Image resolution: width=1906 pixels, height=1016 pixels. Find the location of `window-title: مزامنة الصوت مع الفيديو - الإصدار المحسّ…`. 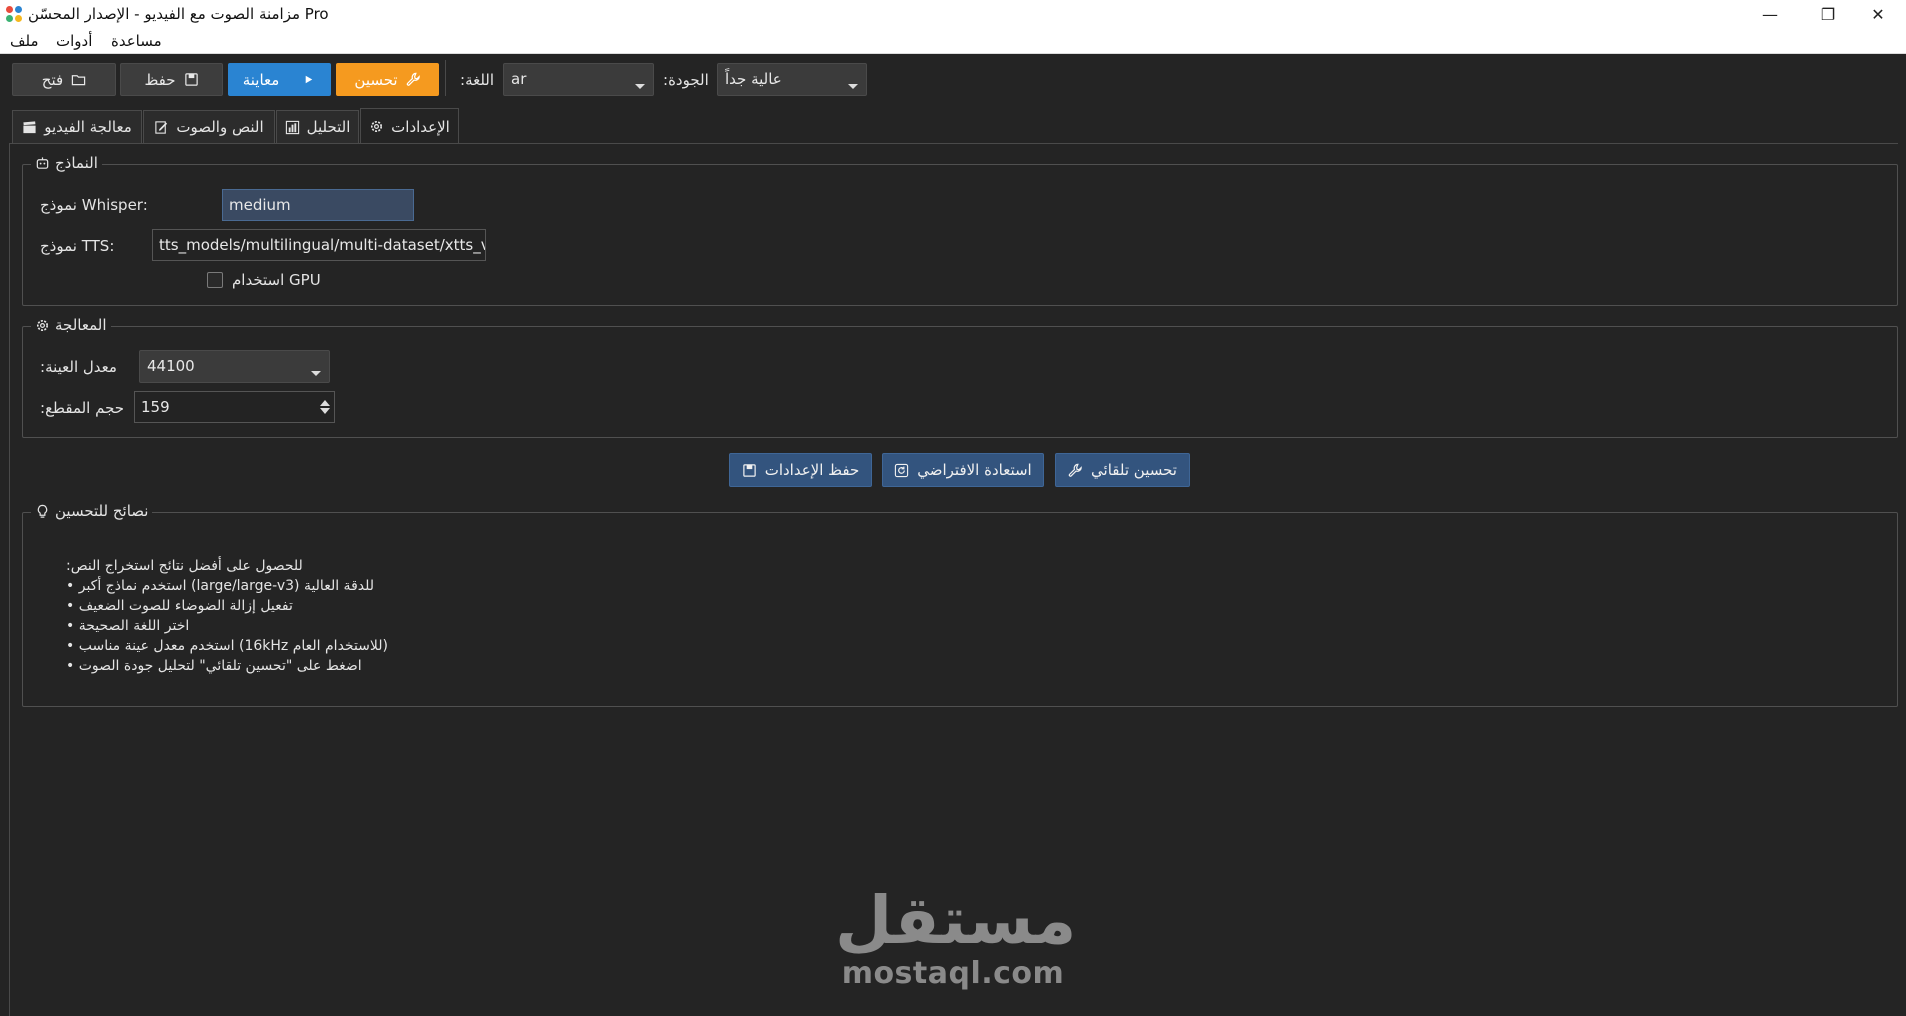

window-title: مزامنة الصوت مع الفيديو - الإصدار المحسّ… is located at coordinates (178, 14).